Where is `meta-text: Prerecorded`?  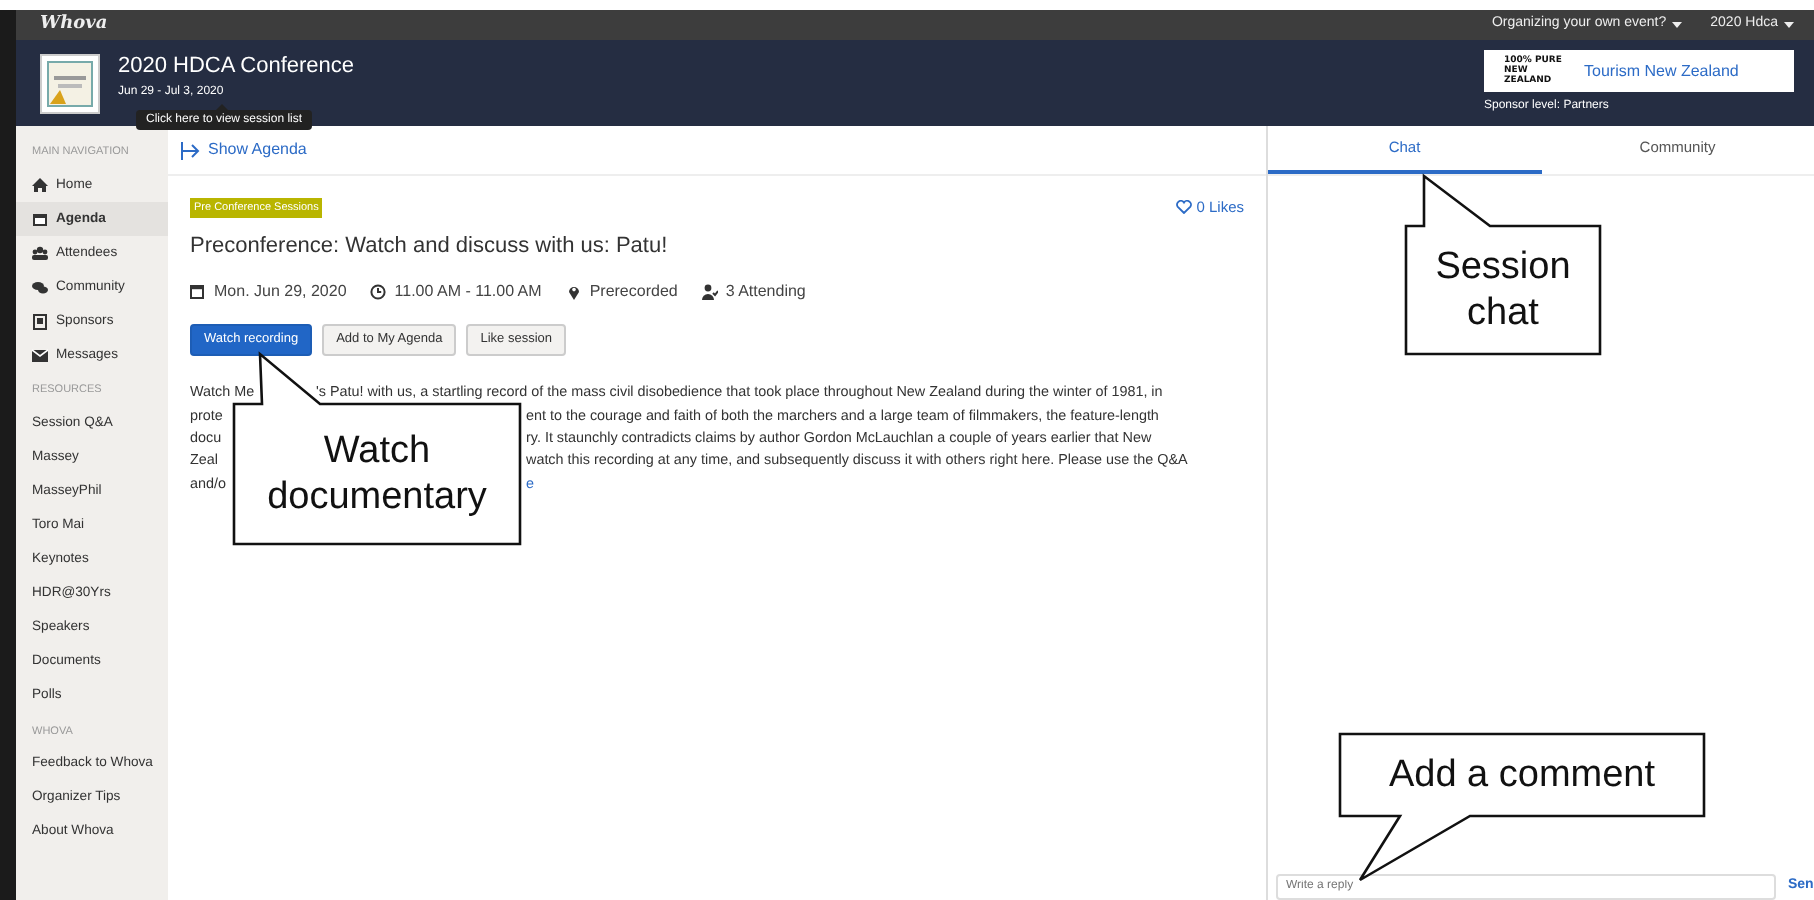
meta-text: Prerecorded is located at coordinates (633, 291).